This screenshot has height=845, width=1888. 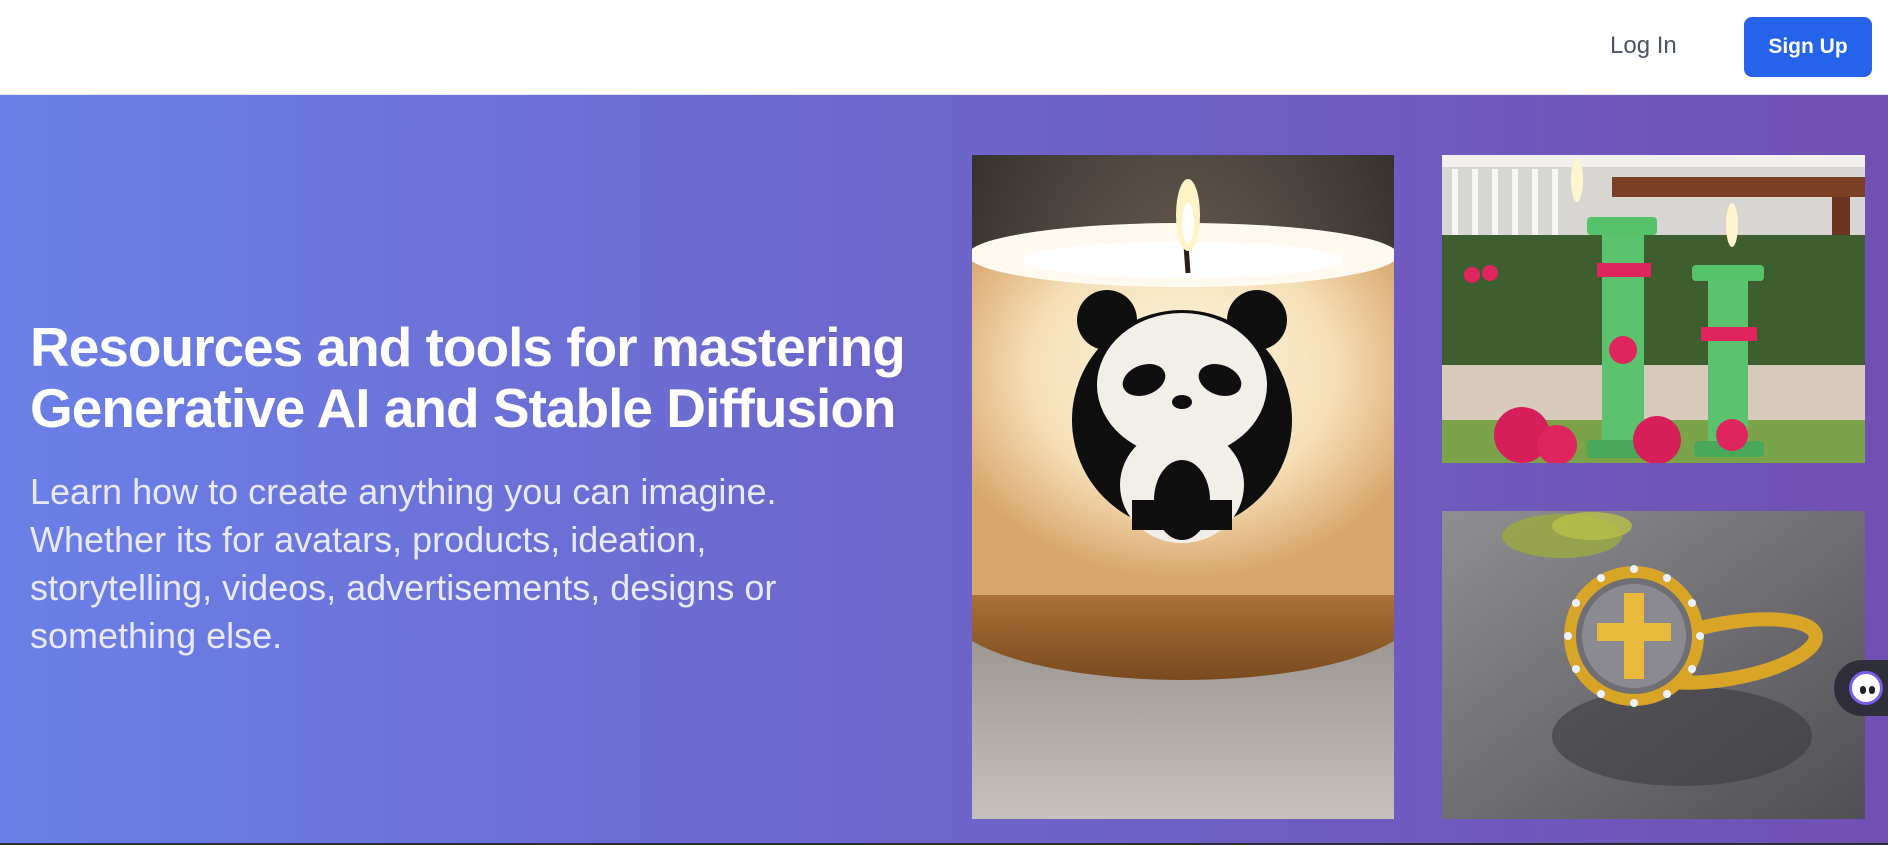 I want to click on hero-title-line-2: Generative AI and Stable Diffusion, so click(x=463, y=408).